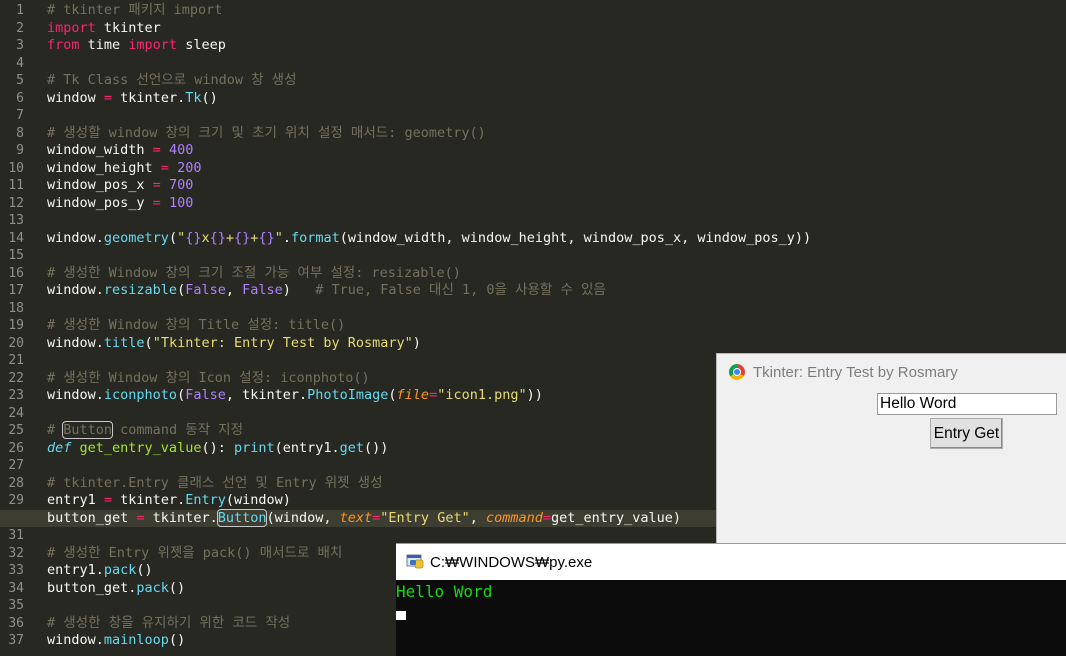 Image resolution: width=1066 pixels, height=656 pixels. I want to click on line-number: 22, so click(16, 378).